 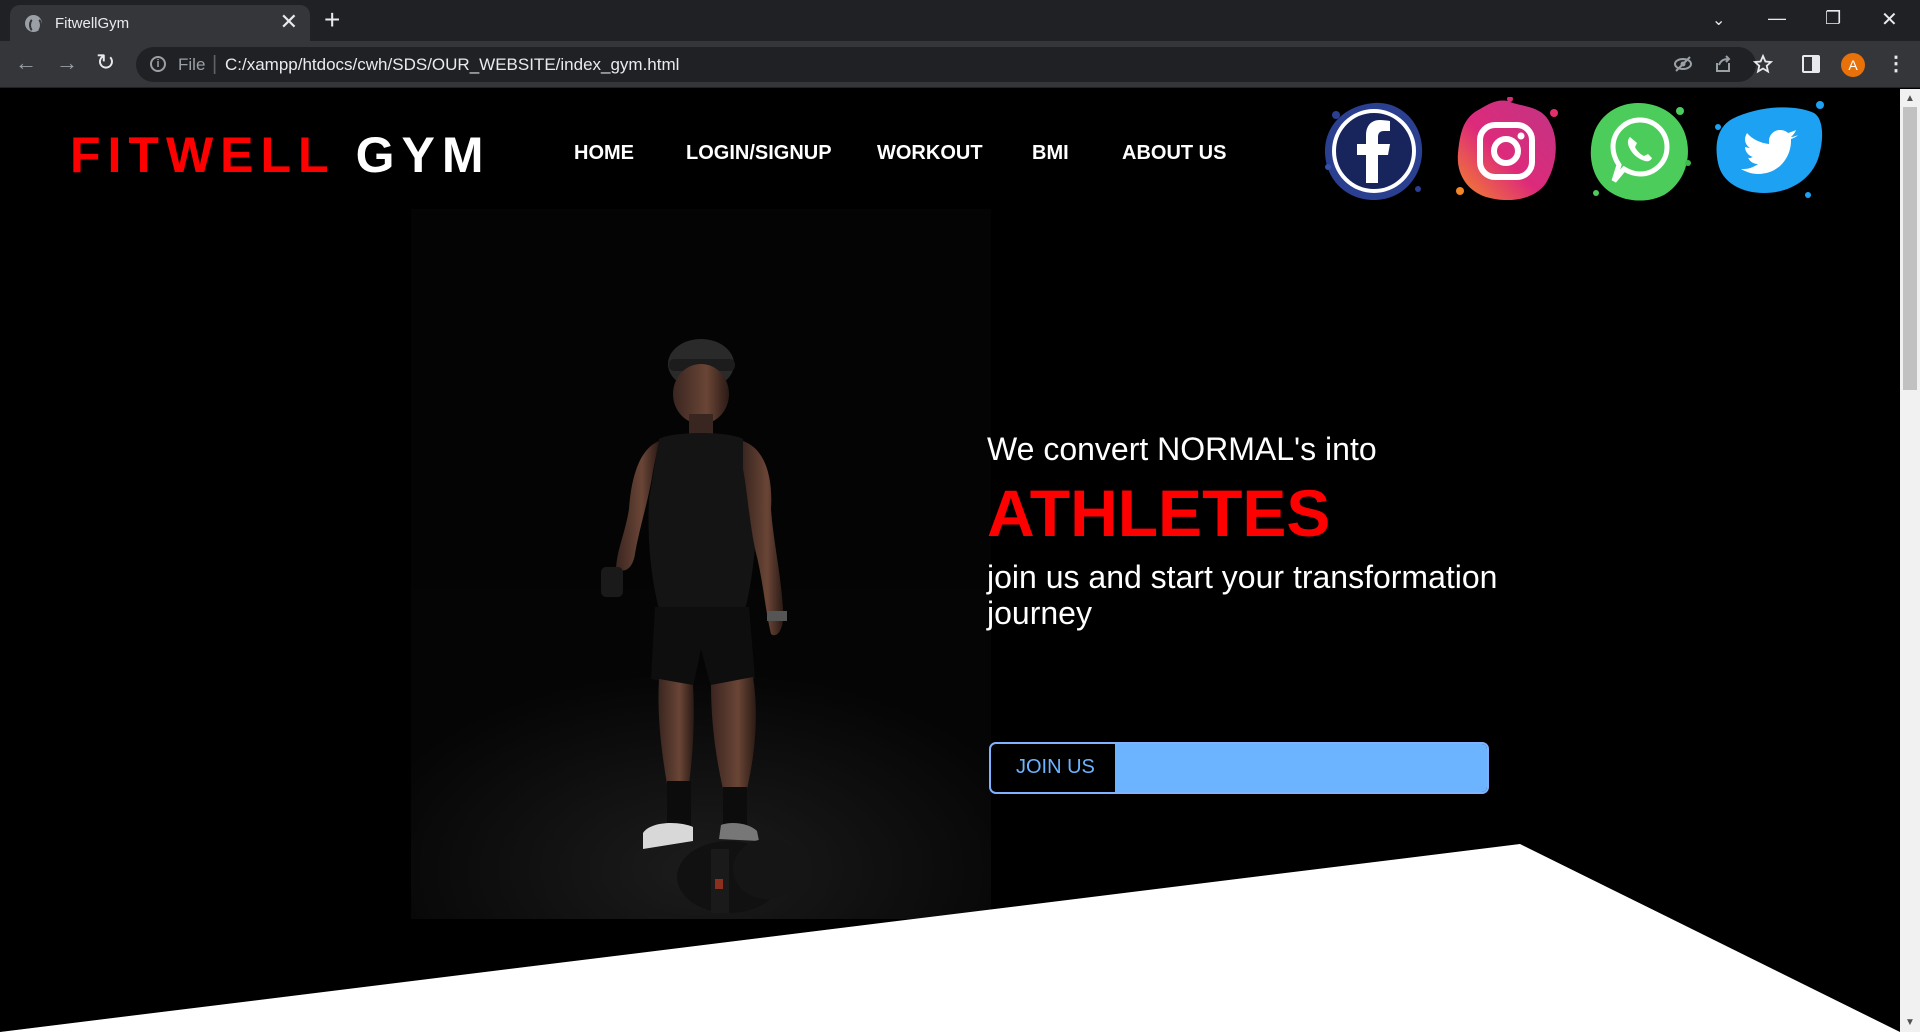 What do you see at coordinates (1683, 66) in the screenshot?
I see `eye-off-icon` at bounding box center [1683, 66].